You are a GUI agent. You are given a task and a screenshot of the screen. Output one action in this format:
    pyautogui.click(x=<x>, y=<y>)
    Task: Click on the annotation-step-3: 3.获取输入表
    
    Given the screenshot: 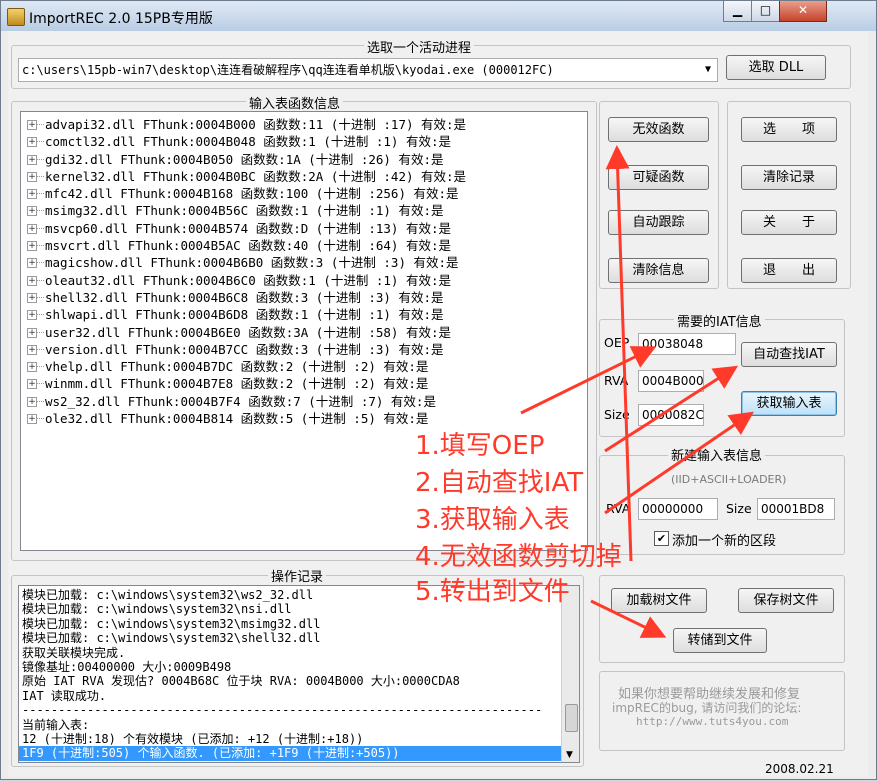 What is the action you would take?
    pyautogui.click(x=492, y=520)
    